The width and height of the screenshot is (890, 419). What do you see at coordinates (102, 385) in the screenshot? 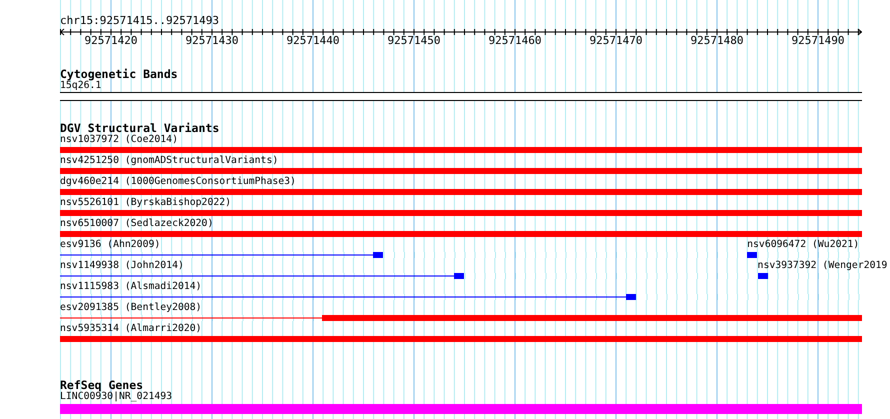
I see `track-title: RefSeq Genes` at bounding box center [102, 385].